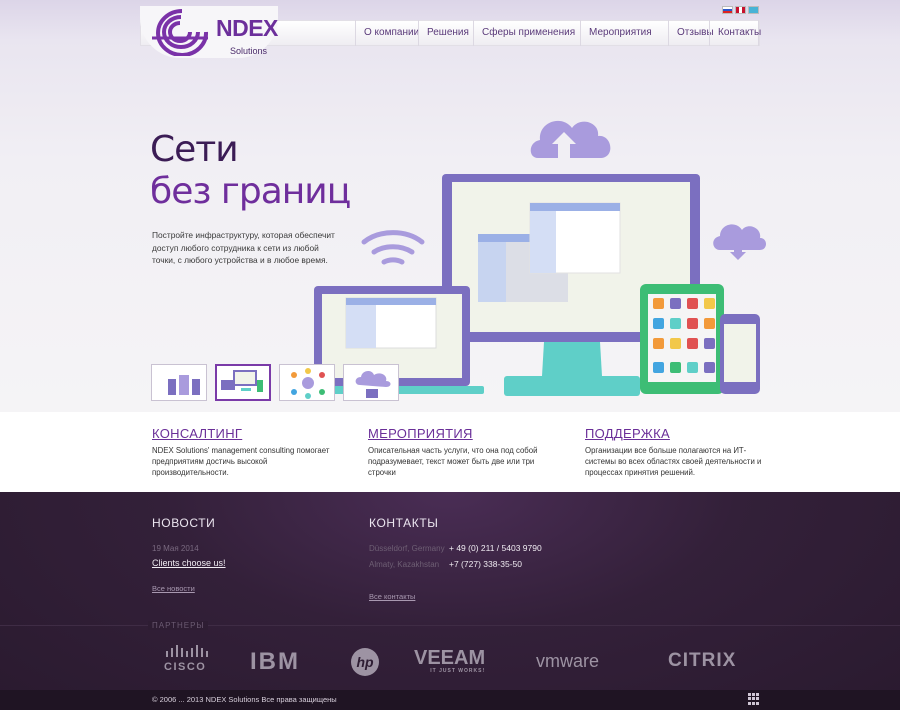  I want to click on flag-ru-icon, so click(727, 10).